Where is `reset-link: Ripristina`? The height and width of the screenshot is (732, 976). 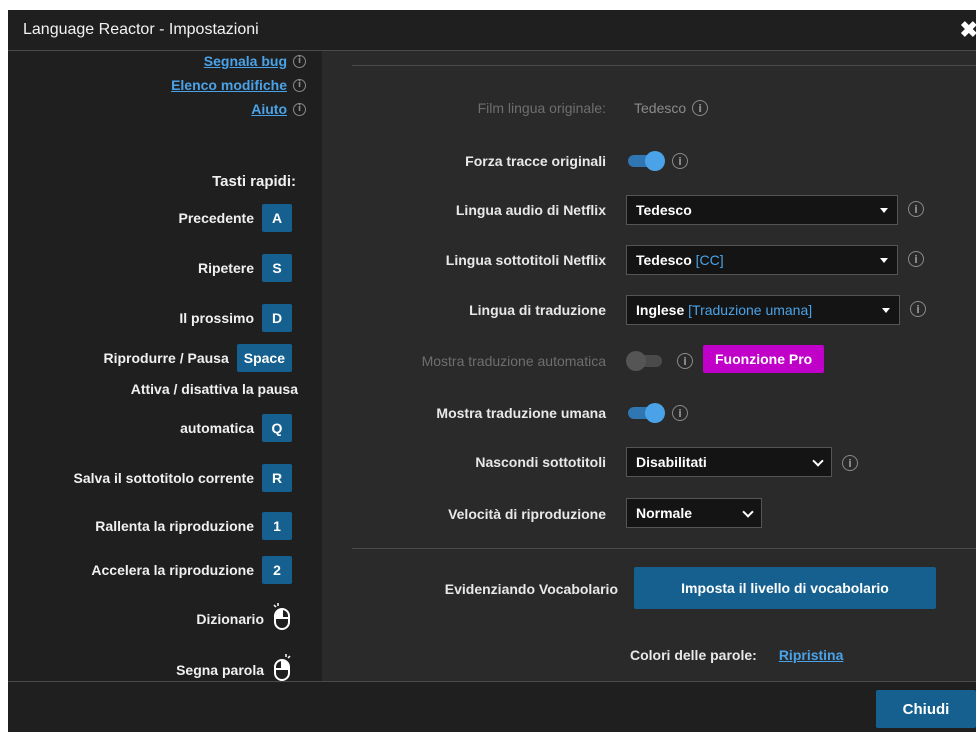
reset-link: Ripristina is located at coordinates (811, 655).